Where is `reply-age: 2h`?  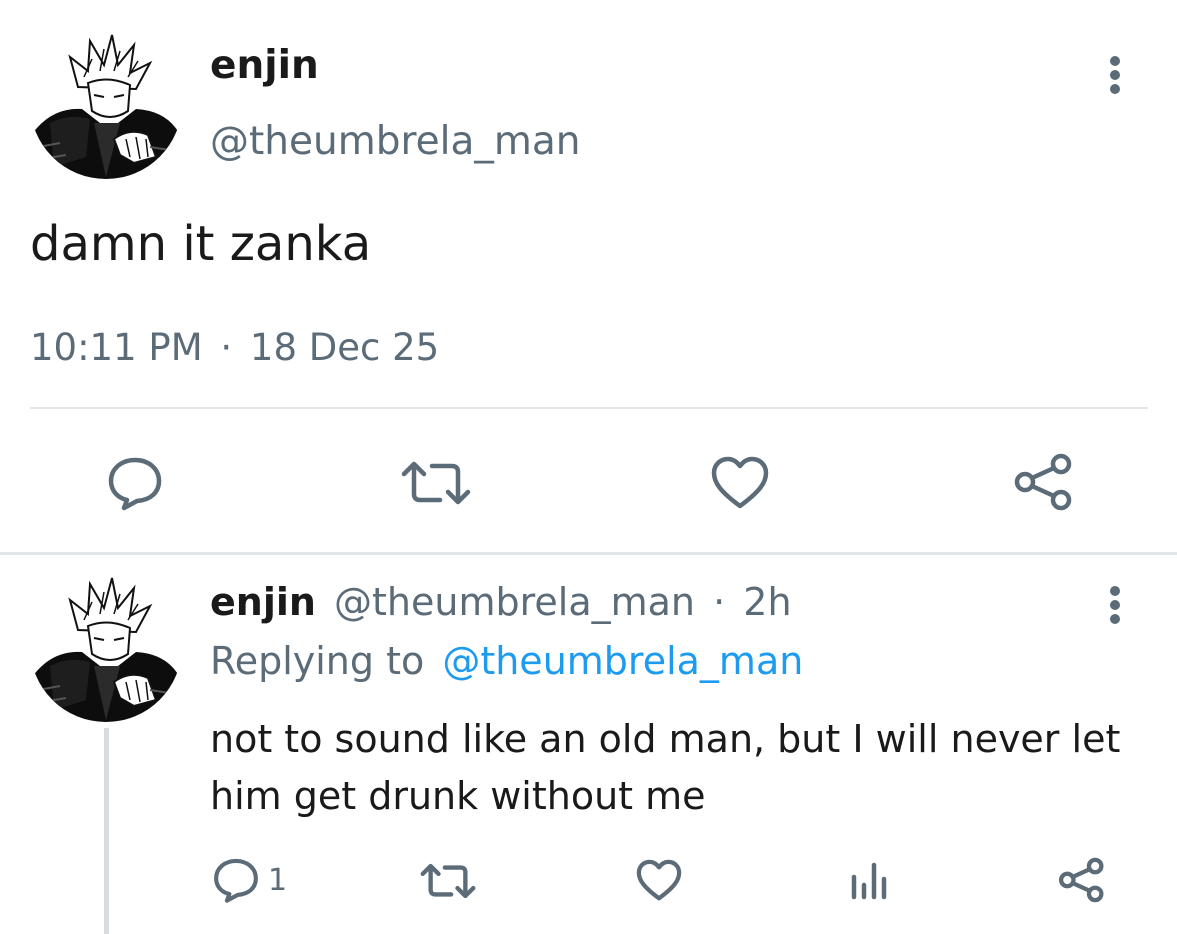 reply-age: 2h is located at coordinates (767, 602).